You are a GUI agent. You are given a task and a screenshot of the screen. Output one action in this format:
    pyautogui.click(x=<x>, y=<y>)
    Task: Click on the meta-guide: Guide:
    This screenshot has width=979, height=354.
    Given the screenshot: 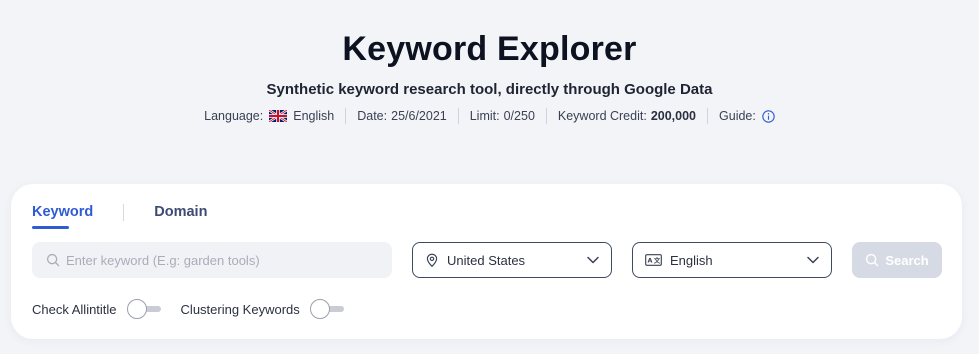 What is the action you would take?
    pyautogui.click(x=746, y=116)
    